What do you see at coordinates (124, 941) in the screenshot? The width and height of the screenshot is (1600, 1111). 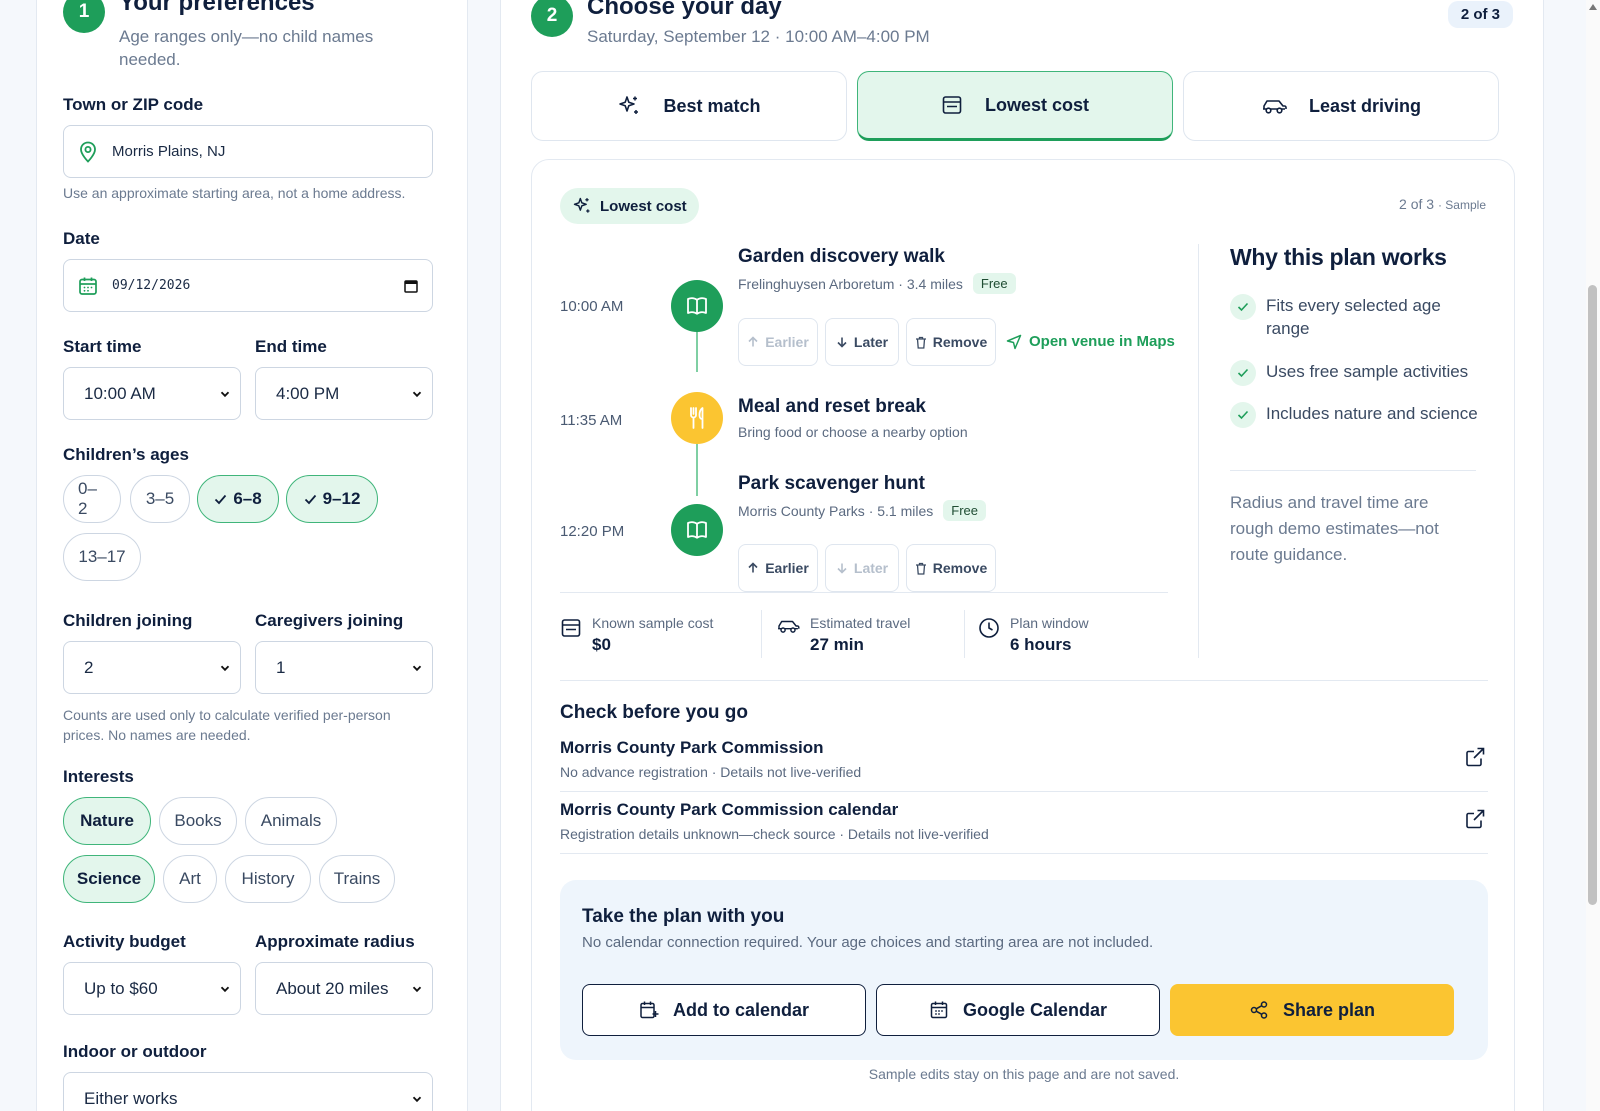 I see `budget-label: Activity budget` at bounding box center [124, 941].